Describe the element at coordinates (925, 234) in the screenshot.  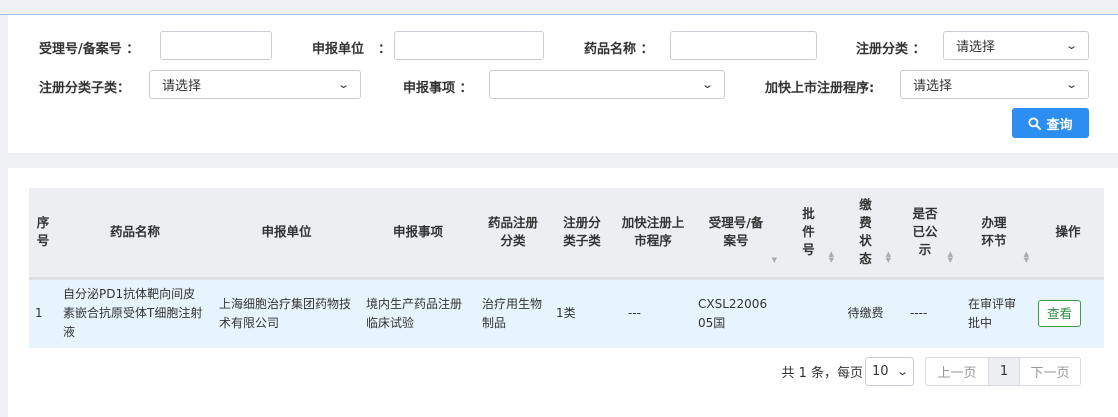
I see `col-published: 是否已公示 ▲ ▼` at that location.